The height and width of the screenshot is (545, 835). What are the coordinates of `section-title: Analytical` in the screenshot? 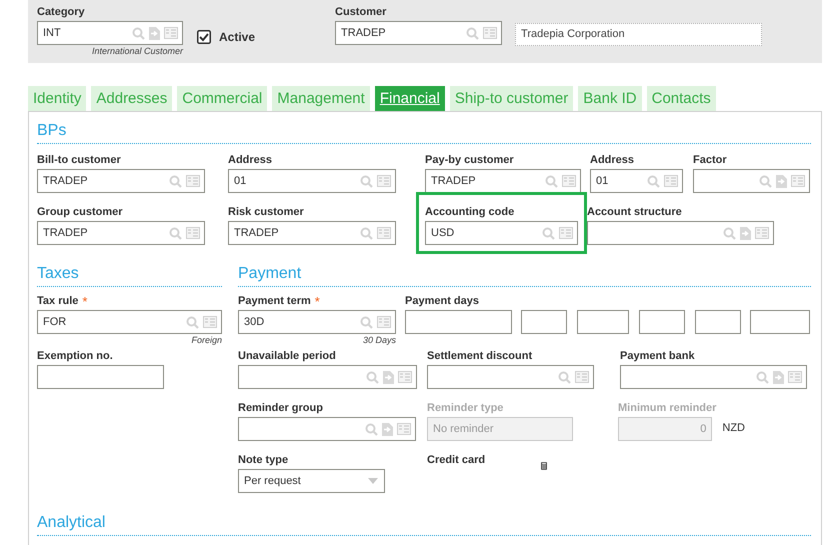 It's located at (71, 523).